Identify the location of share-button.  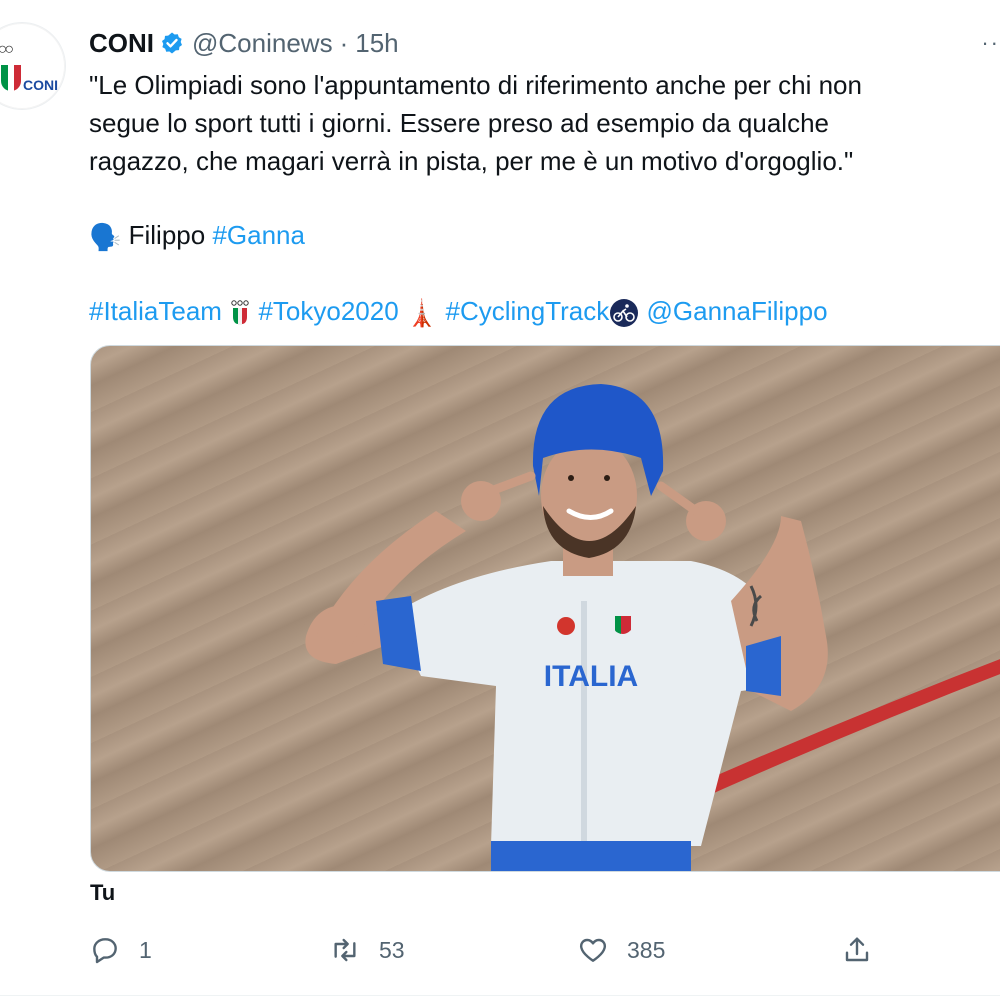
(857, 950).